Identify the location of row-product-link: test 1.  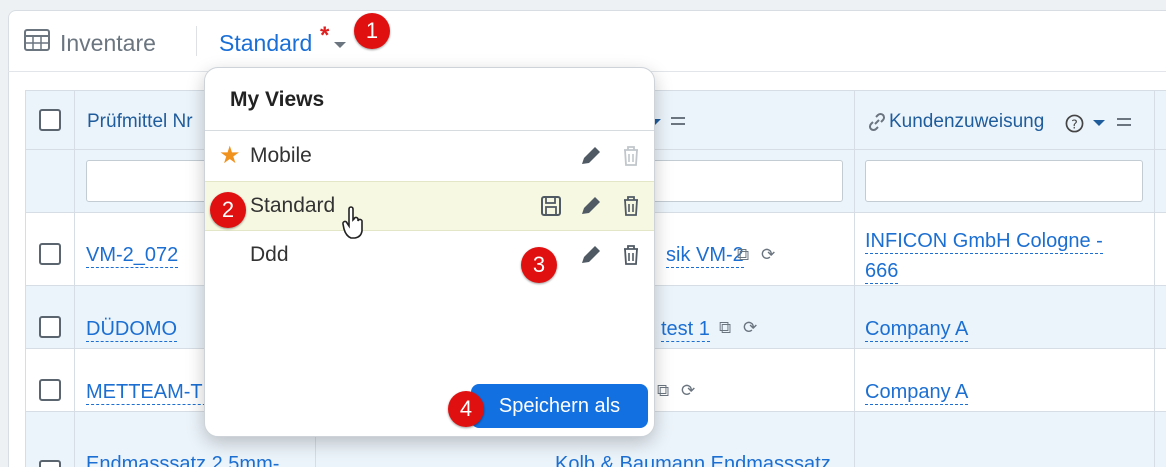
(685, 329).